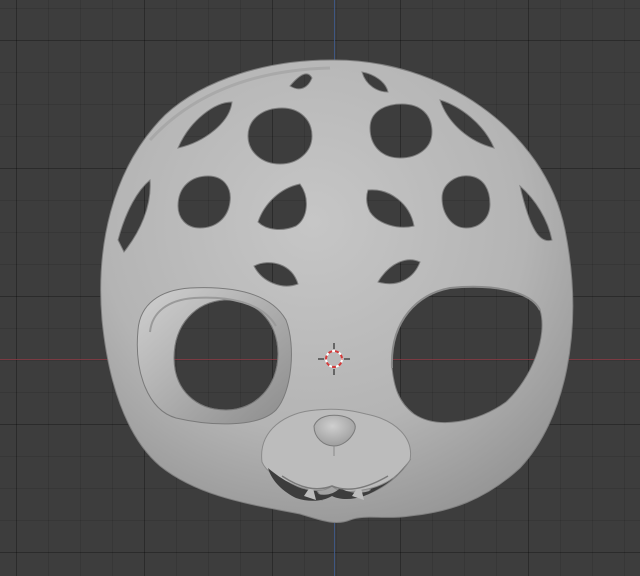 The height and width of the screenshot is (576, 640). What do you see at coordinates (214, 356) in the screenshot?
I see `left-eye-rim` at bounding box center [214, 356].